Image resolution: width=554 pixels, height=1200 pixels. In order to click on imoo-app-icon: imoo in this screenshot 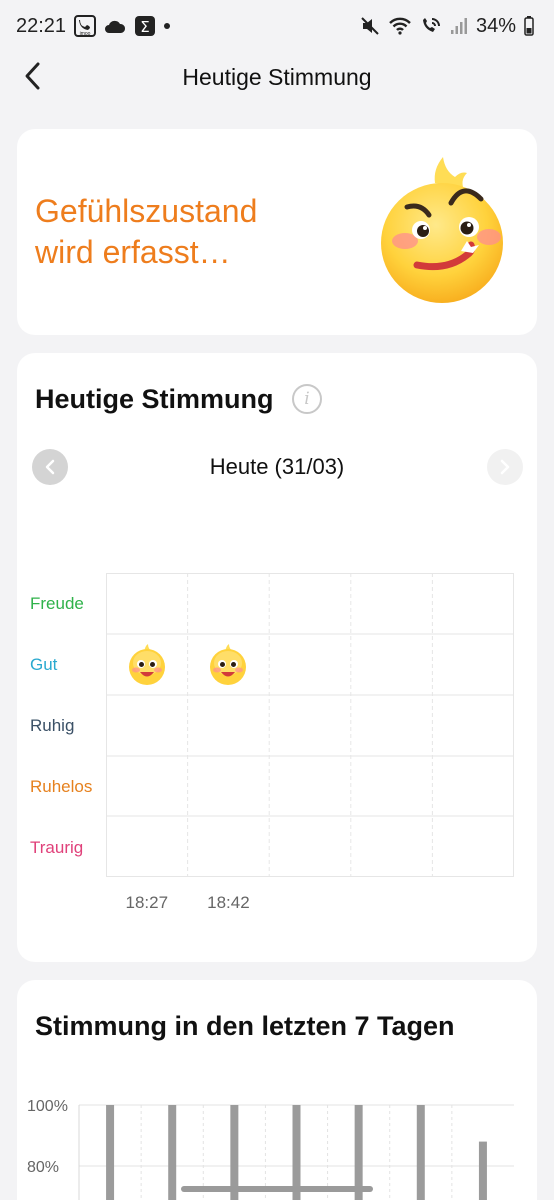, I will do `click(85, 26)`.